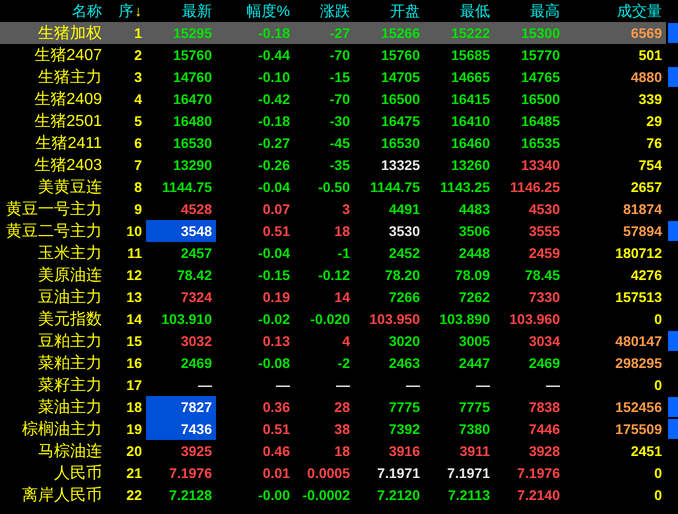 This screenshot has height=514, width=678. What do you see at coordinates (470, 77) in the screenshot?
I see `quote-value: 14665` at bounding box center [470, 77].